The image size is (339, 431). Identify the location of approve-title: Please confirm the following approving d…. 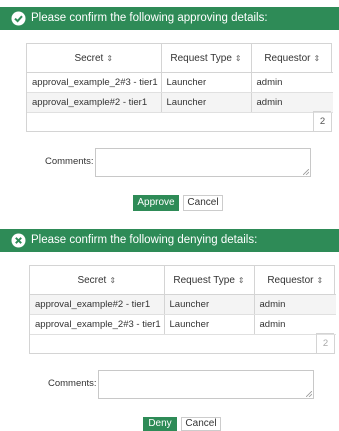
(149, 18).